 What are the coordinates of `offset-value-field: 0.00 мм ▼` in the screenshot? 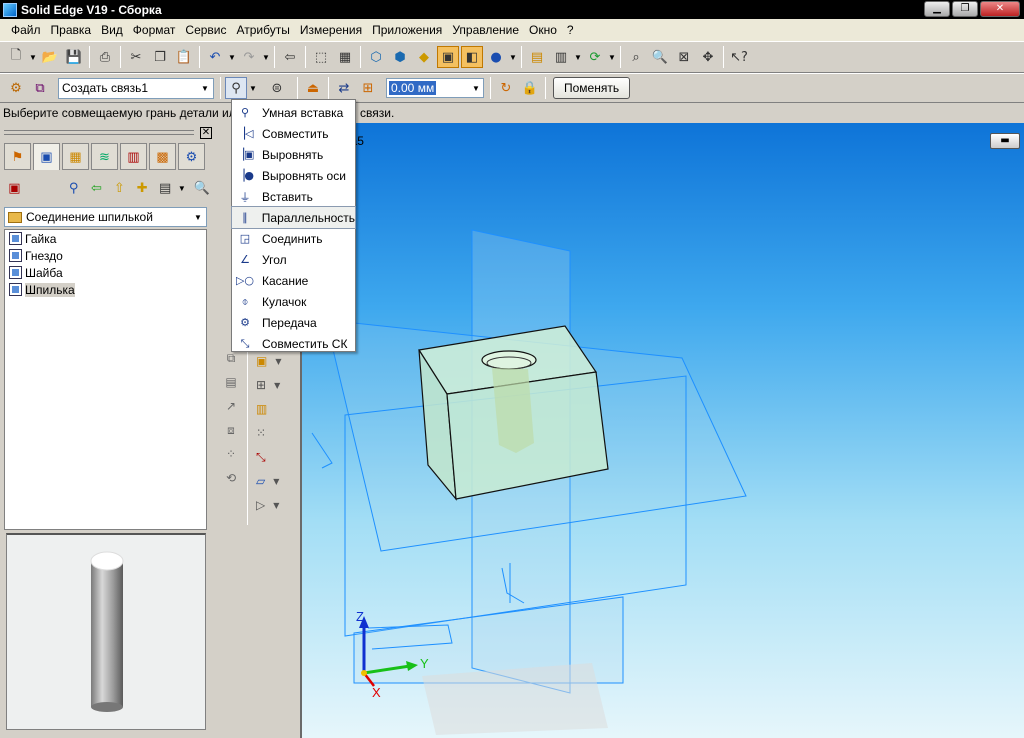 It's located at (435, 88).